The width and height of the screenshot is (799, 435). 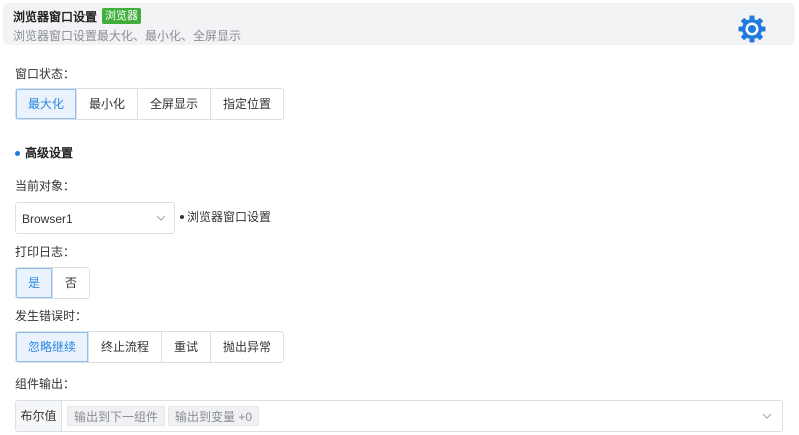 What do you see at coordinates (45, 74) in the screenshot?
I see `window-state-label: 窗口状态：` at bounding box center [45, 74].